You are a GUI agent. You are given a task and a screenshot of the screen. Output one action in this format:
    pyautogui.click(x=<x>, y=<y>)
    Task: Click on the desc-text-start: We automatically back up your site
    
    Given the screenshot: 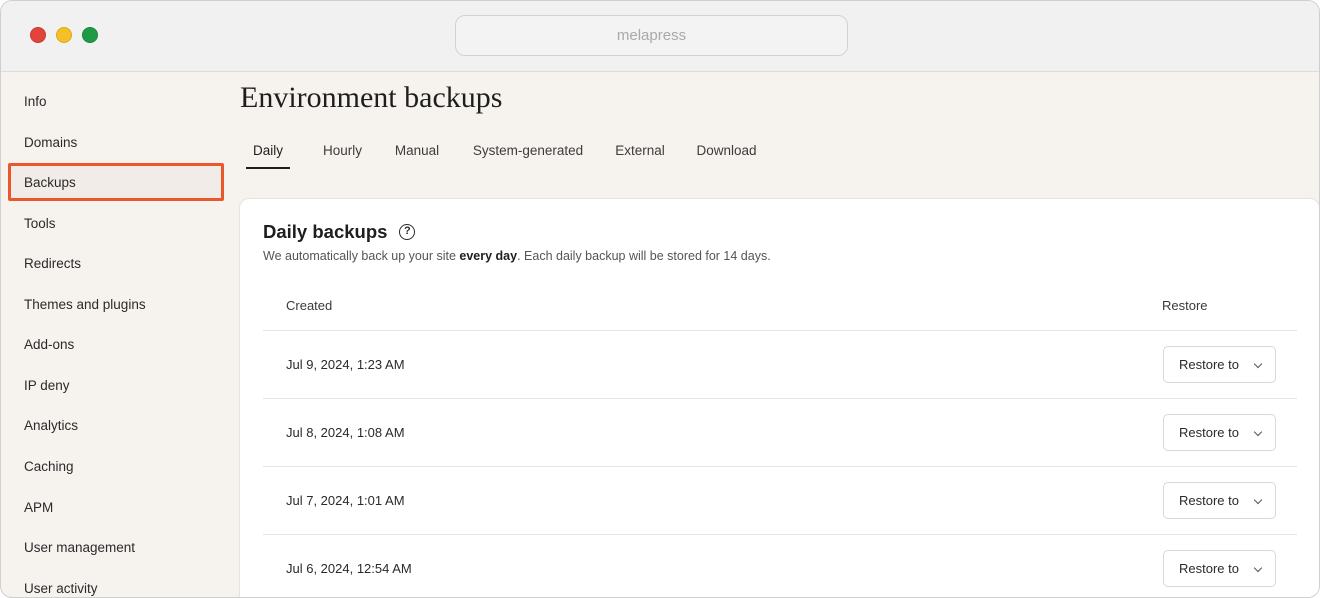 What is the action you would take?
    pyautogui.click(x=361, y=256)
    